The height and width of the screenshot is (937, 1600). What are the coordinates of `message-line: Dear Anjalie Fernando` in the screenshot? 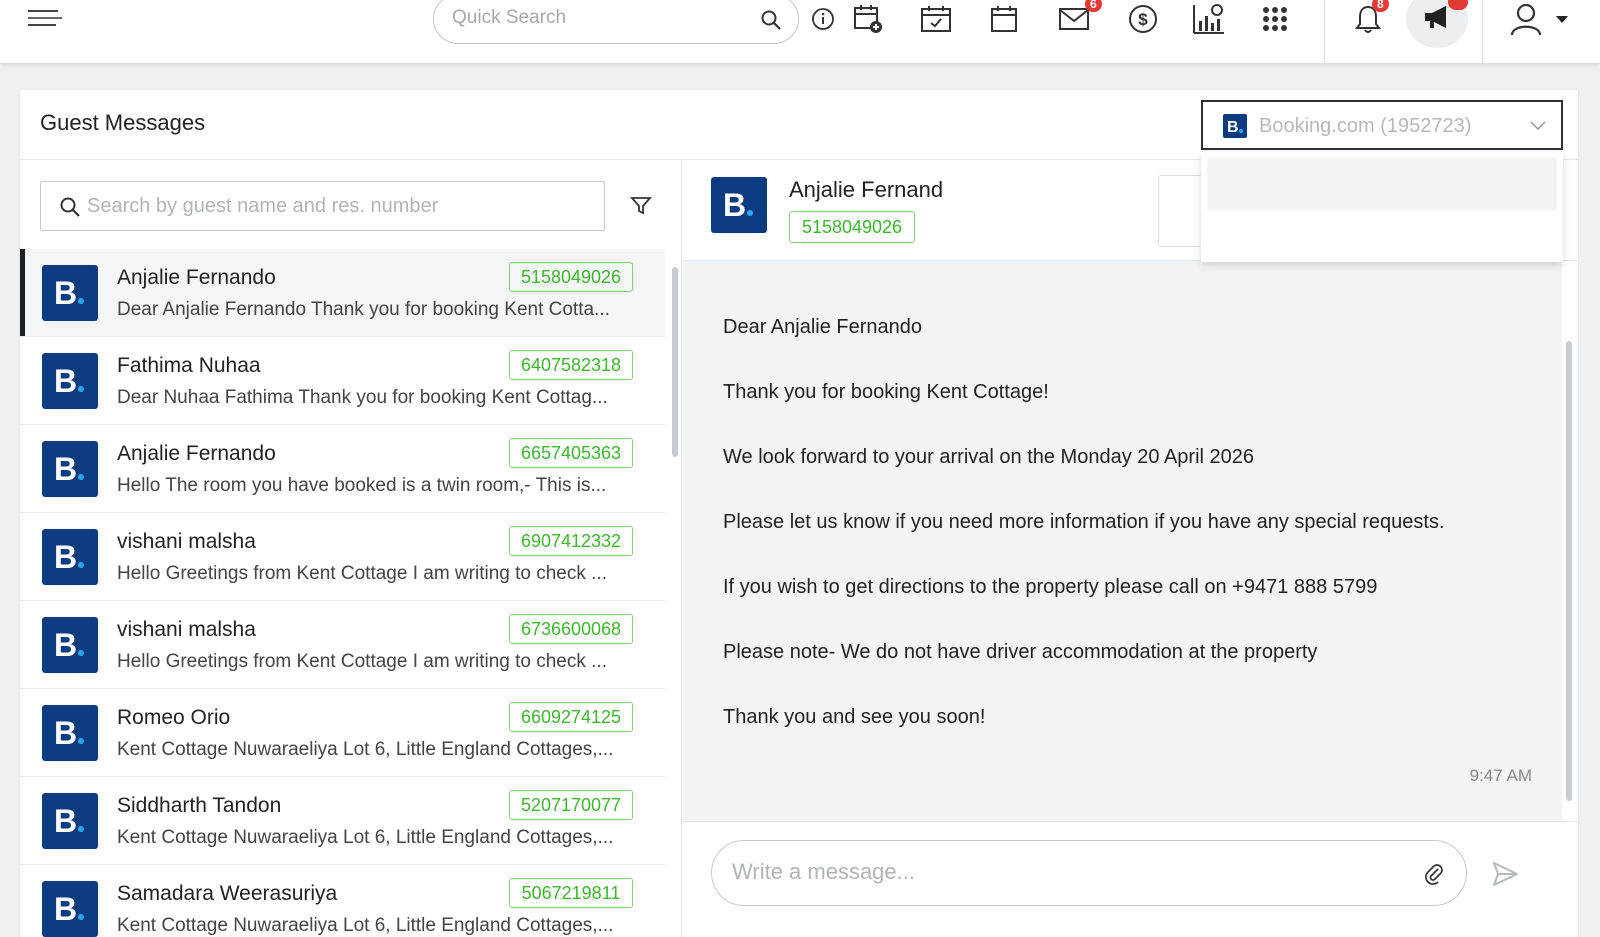 It's located at (823, 327).